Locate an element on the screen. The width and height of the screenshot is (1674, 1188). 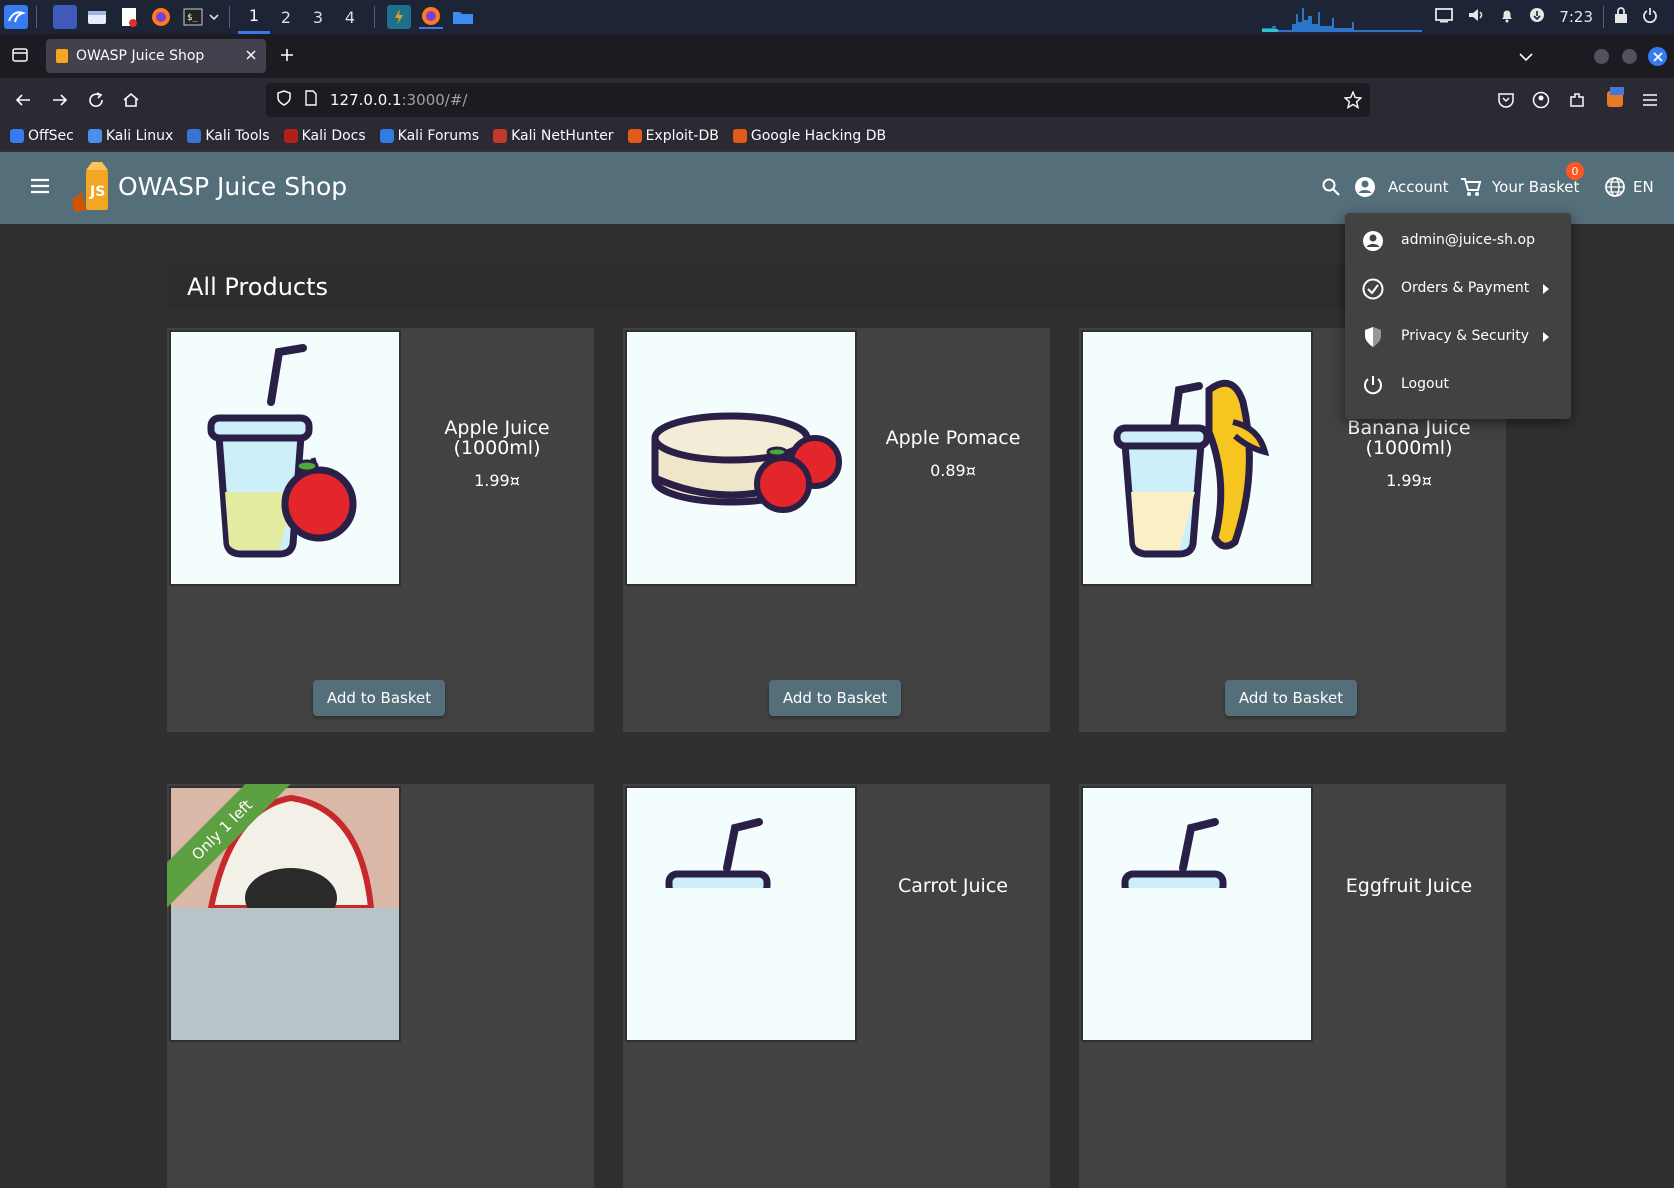
product-card-apple-pomace: Apple Pomace 0.89¤ Add to Basket is located at coordinates (836, 530).